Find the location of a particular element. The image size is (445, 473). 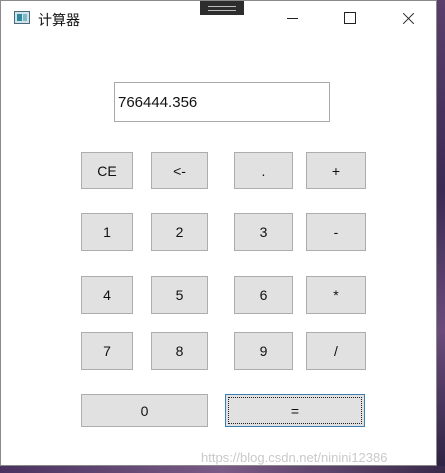

digit-4-button: 4 is located at coordinates (107, 295).